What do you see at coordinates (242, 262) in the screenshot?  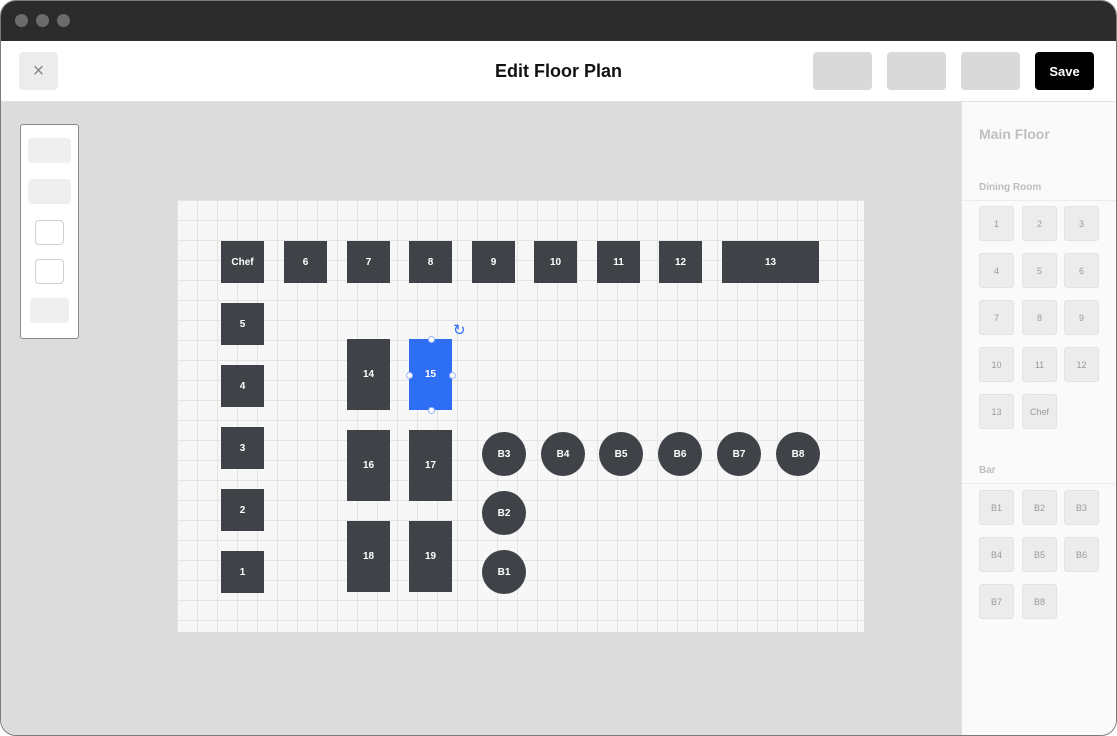 I see `table-chef: Chef` at bounding box center [242, 262].